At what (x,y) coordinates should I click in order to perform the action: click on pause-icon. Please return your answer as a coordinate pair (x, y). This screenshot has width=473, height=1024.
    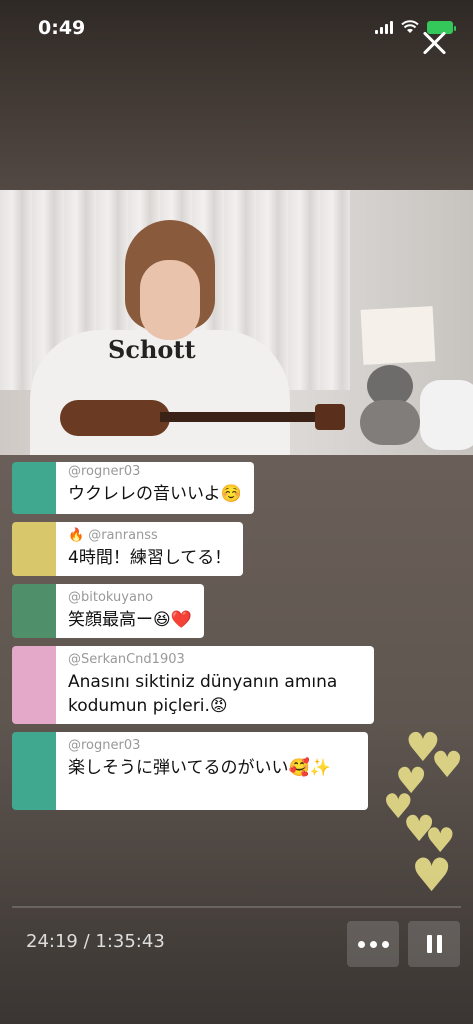
    Looking at the image, I should click on (429, 944).